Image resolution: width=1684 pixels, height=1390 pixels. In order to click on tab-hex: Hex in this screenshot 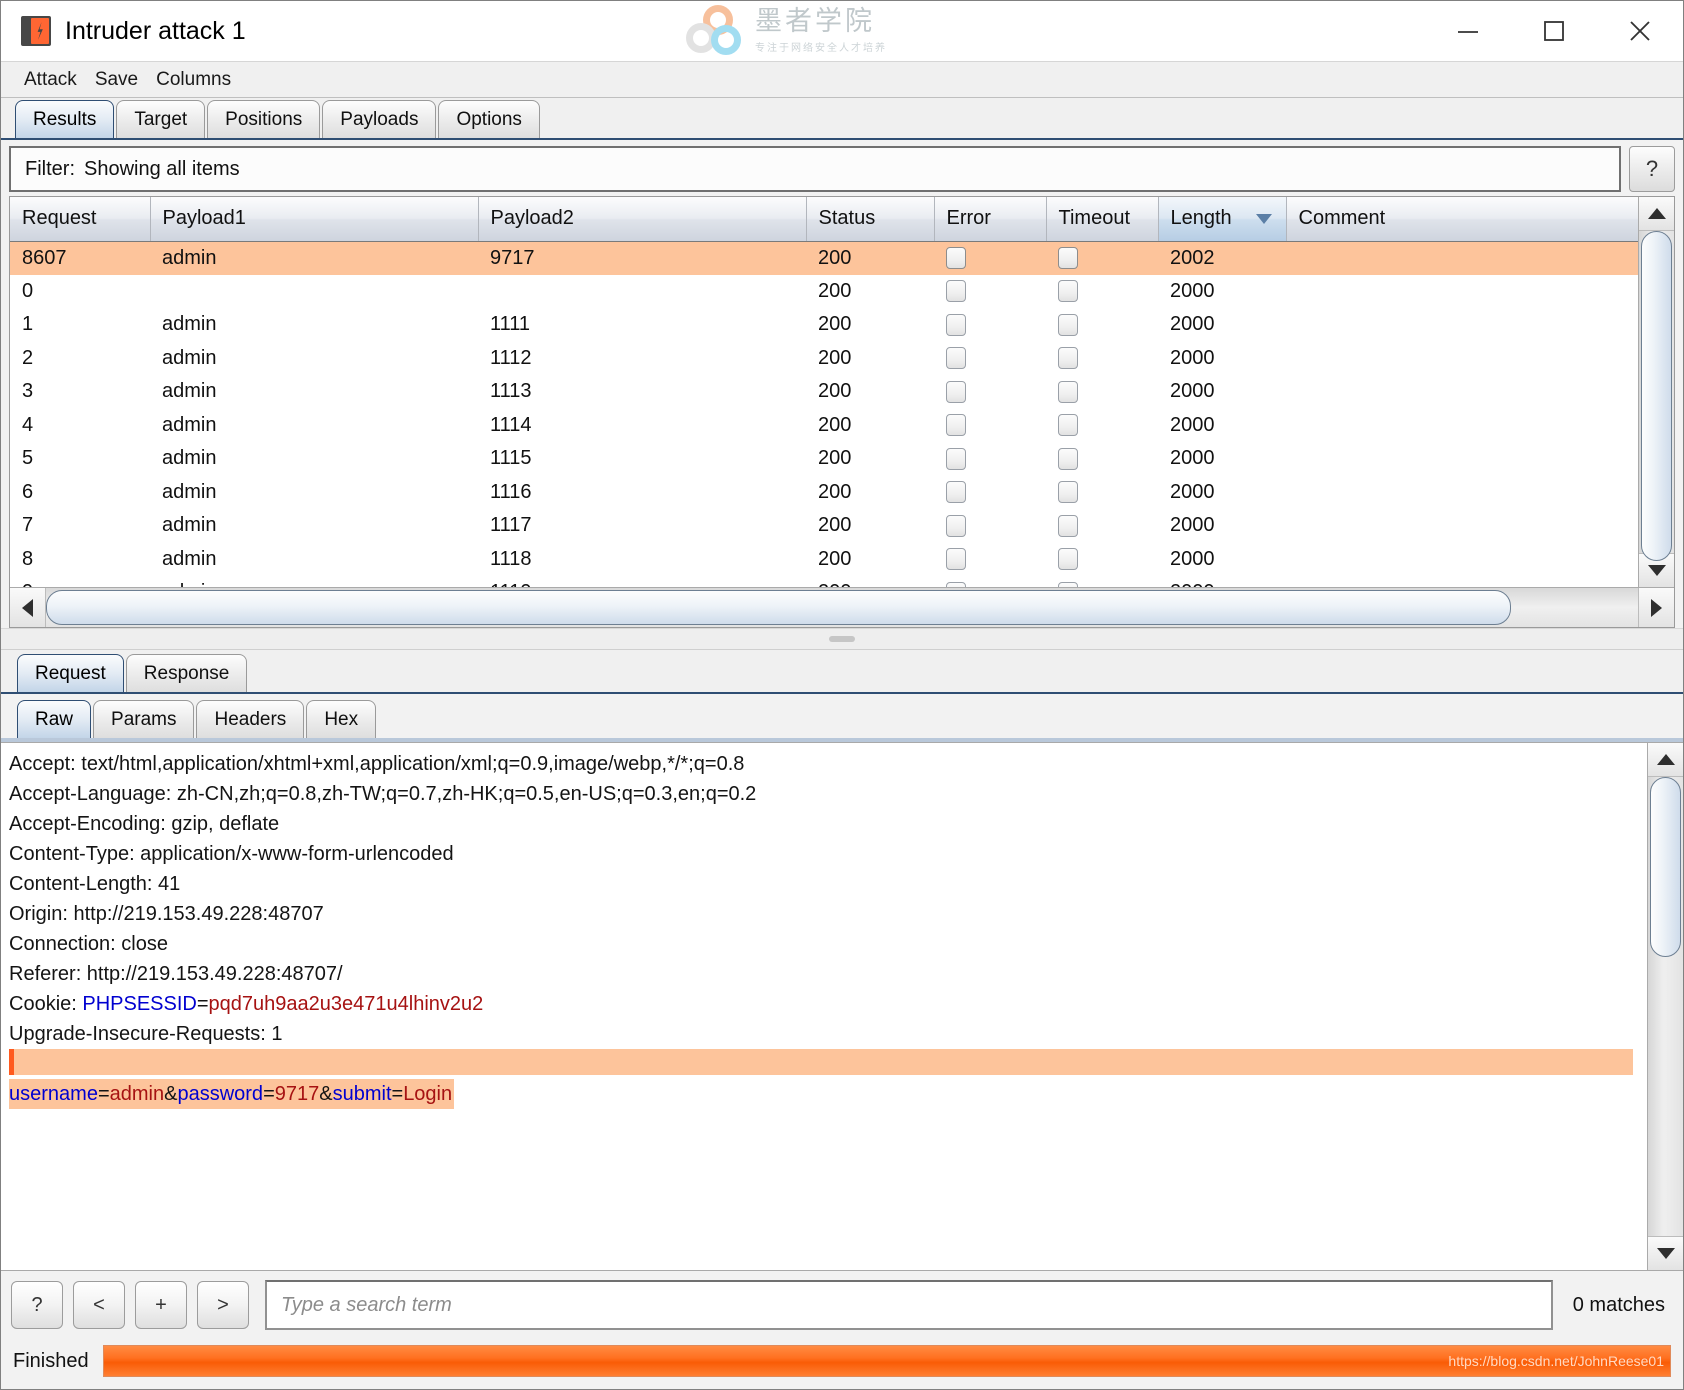, I will do `click(341, 719)`.